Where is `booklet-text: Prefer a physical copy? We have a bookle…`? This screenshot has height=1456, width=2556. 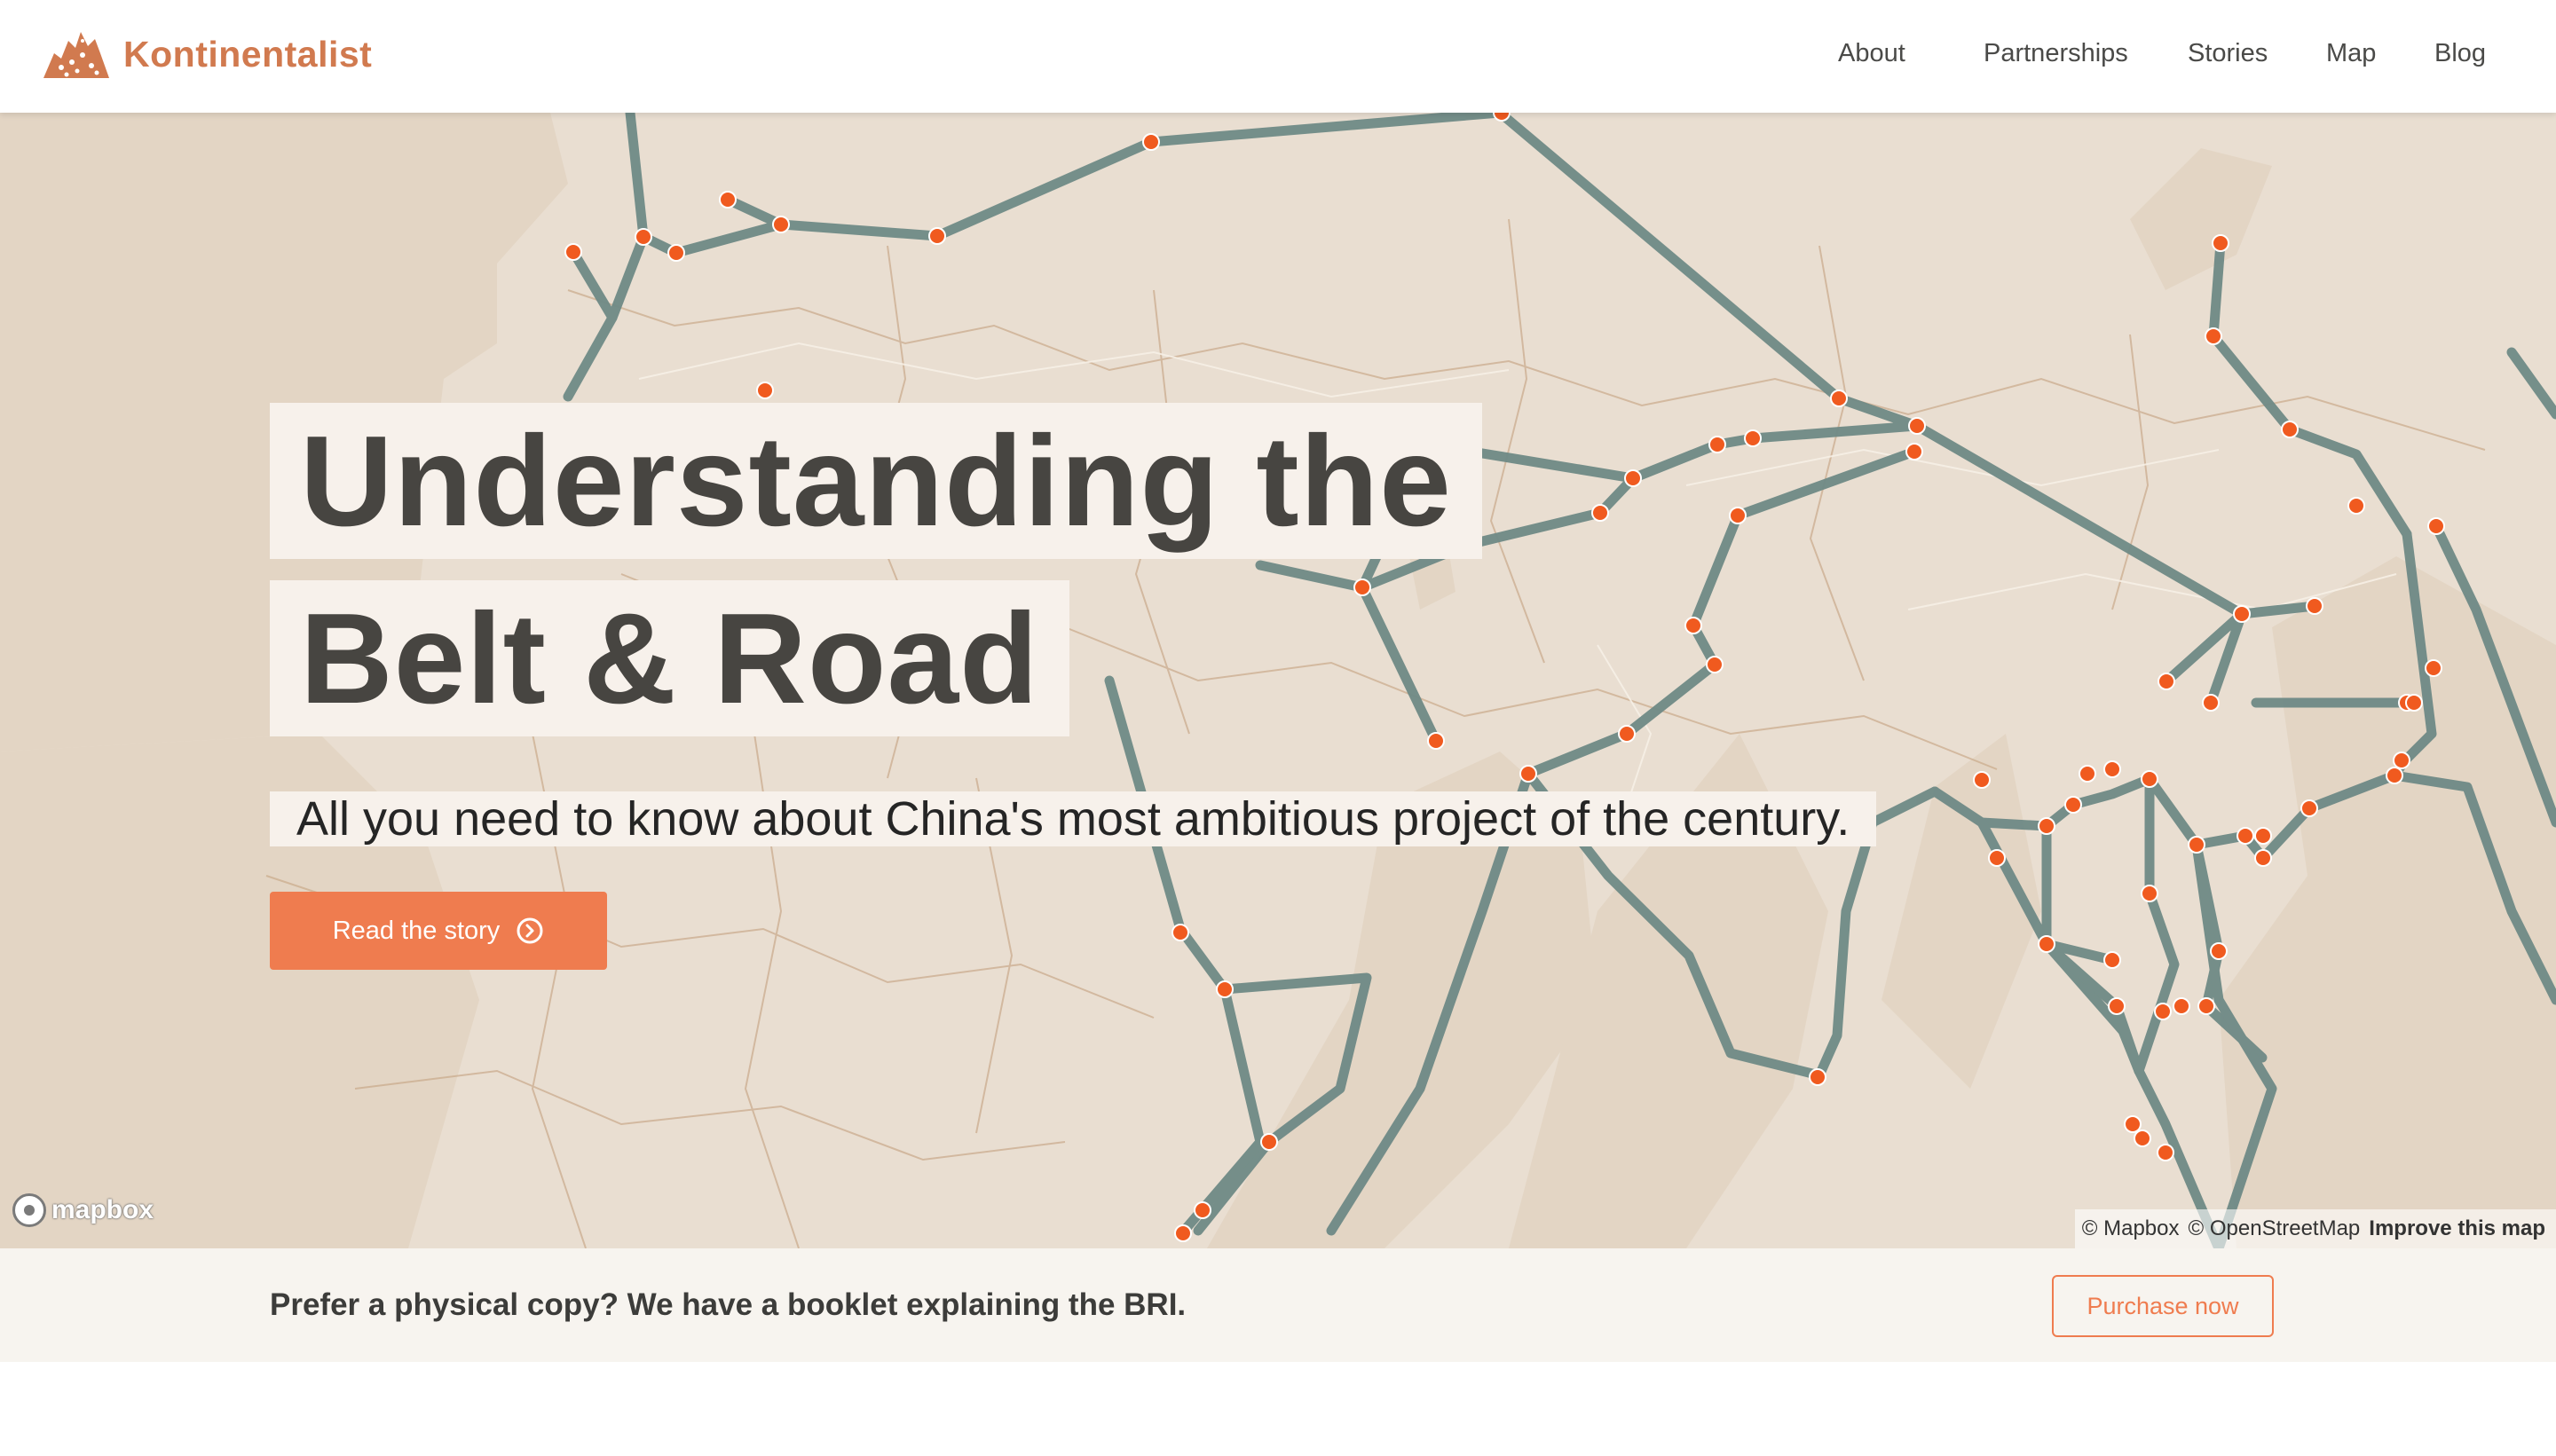
booklet-text: Prefer a physical copy? We have a bookle… is located at coordinates (728, 1304).